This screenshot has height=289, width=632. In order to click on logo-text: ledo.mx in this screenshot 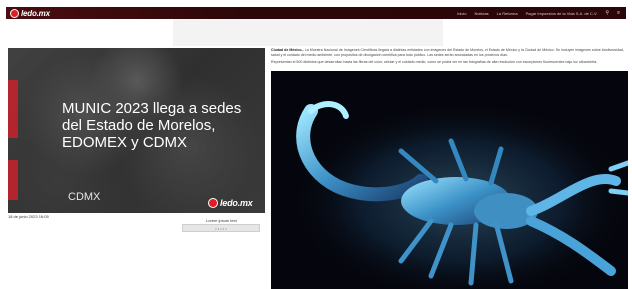, I will do `click(35, 13)`.